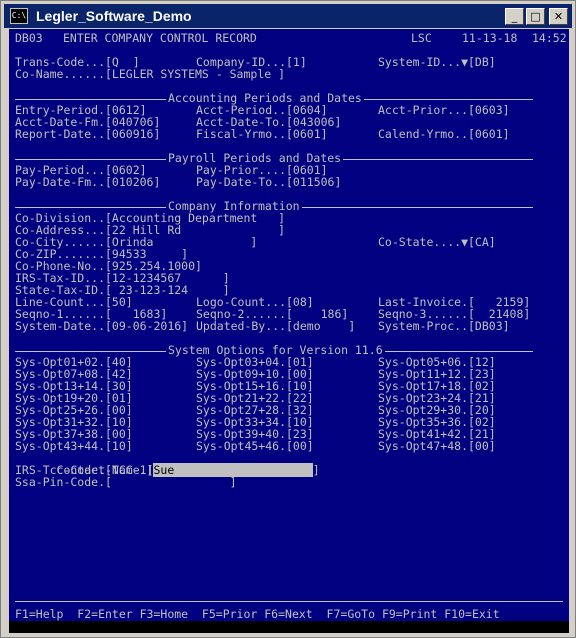  Describe the element at coordinates (268, 182) in the screenshot. I see `pay-date-to-field: Pay-Date-To..[011506]` at that location.